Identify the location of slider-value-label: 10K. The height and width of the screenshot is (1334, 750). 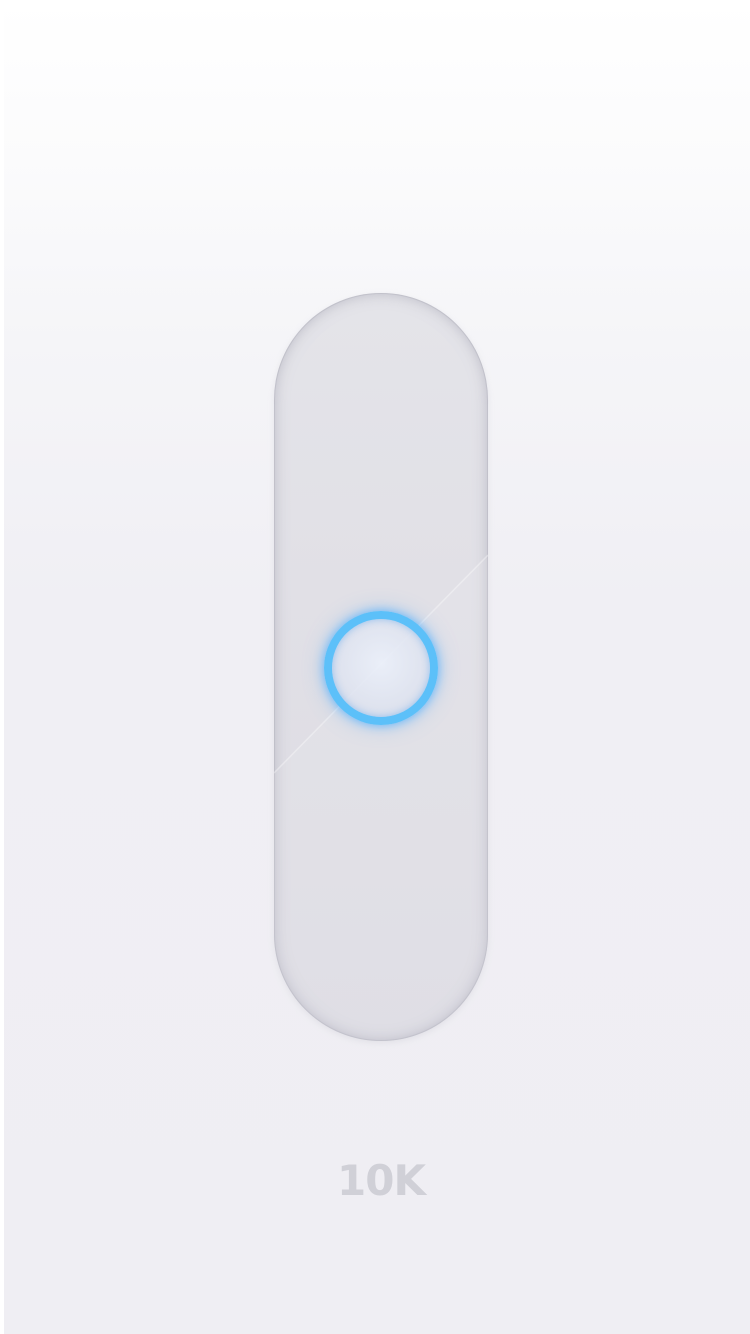
(381, 1180).